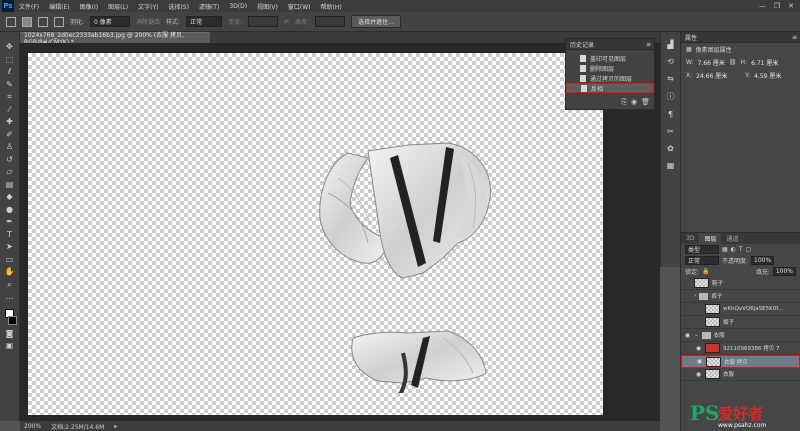 This screenshot has height=431, width=800. Describe the element at coordinates (705, 271) in the screenshot. I see `lock-icon: 🔒` at that location.